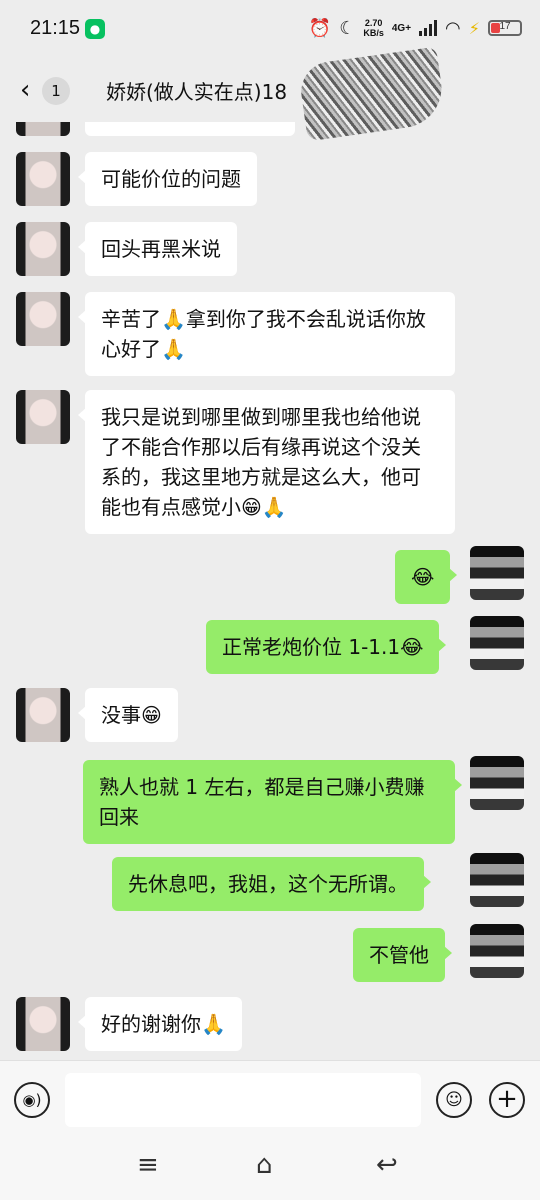  What do you see at coordinates (373, 23) in the screenshot?
I see `net-speed-value: 2.70` at bounding box center [373, 23].